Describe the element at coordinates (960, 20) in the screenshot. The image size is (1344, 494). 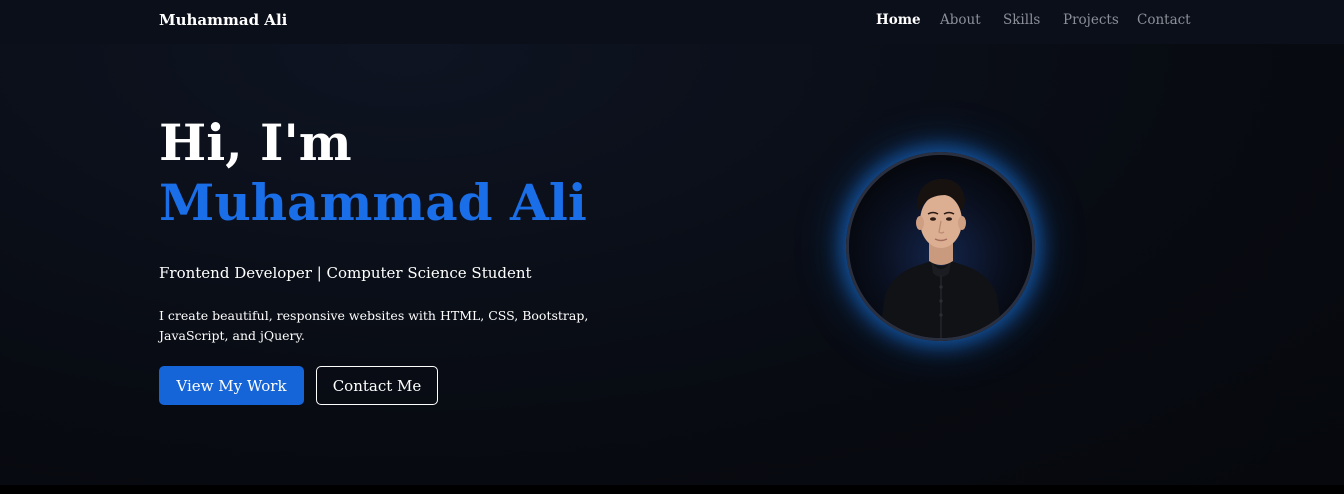
I see `nav-link-about: About` at that location.